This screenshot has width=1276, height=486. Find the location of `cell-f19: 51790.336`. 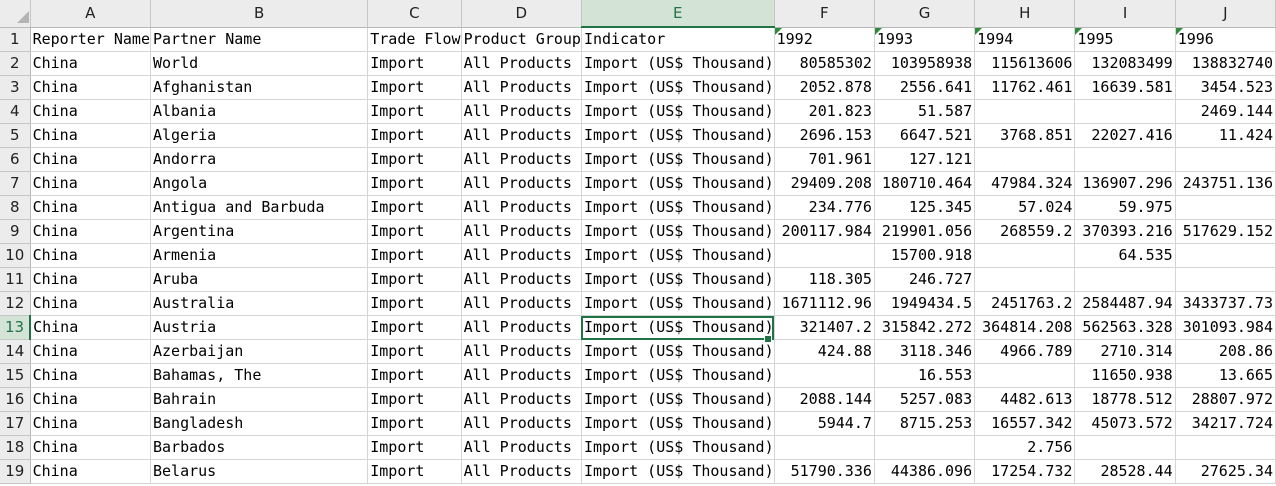

cell-f19: 51790.336 is located at coordinates (824, 471).